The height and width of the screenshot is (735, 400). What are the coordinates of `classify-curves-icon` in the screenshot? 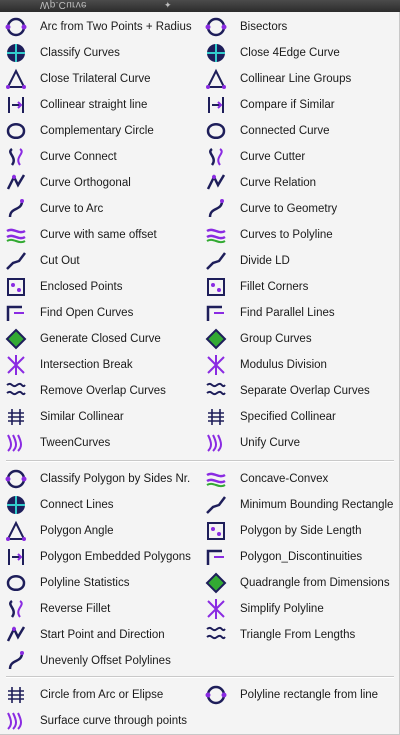 It's located at (16, 53).